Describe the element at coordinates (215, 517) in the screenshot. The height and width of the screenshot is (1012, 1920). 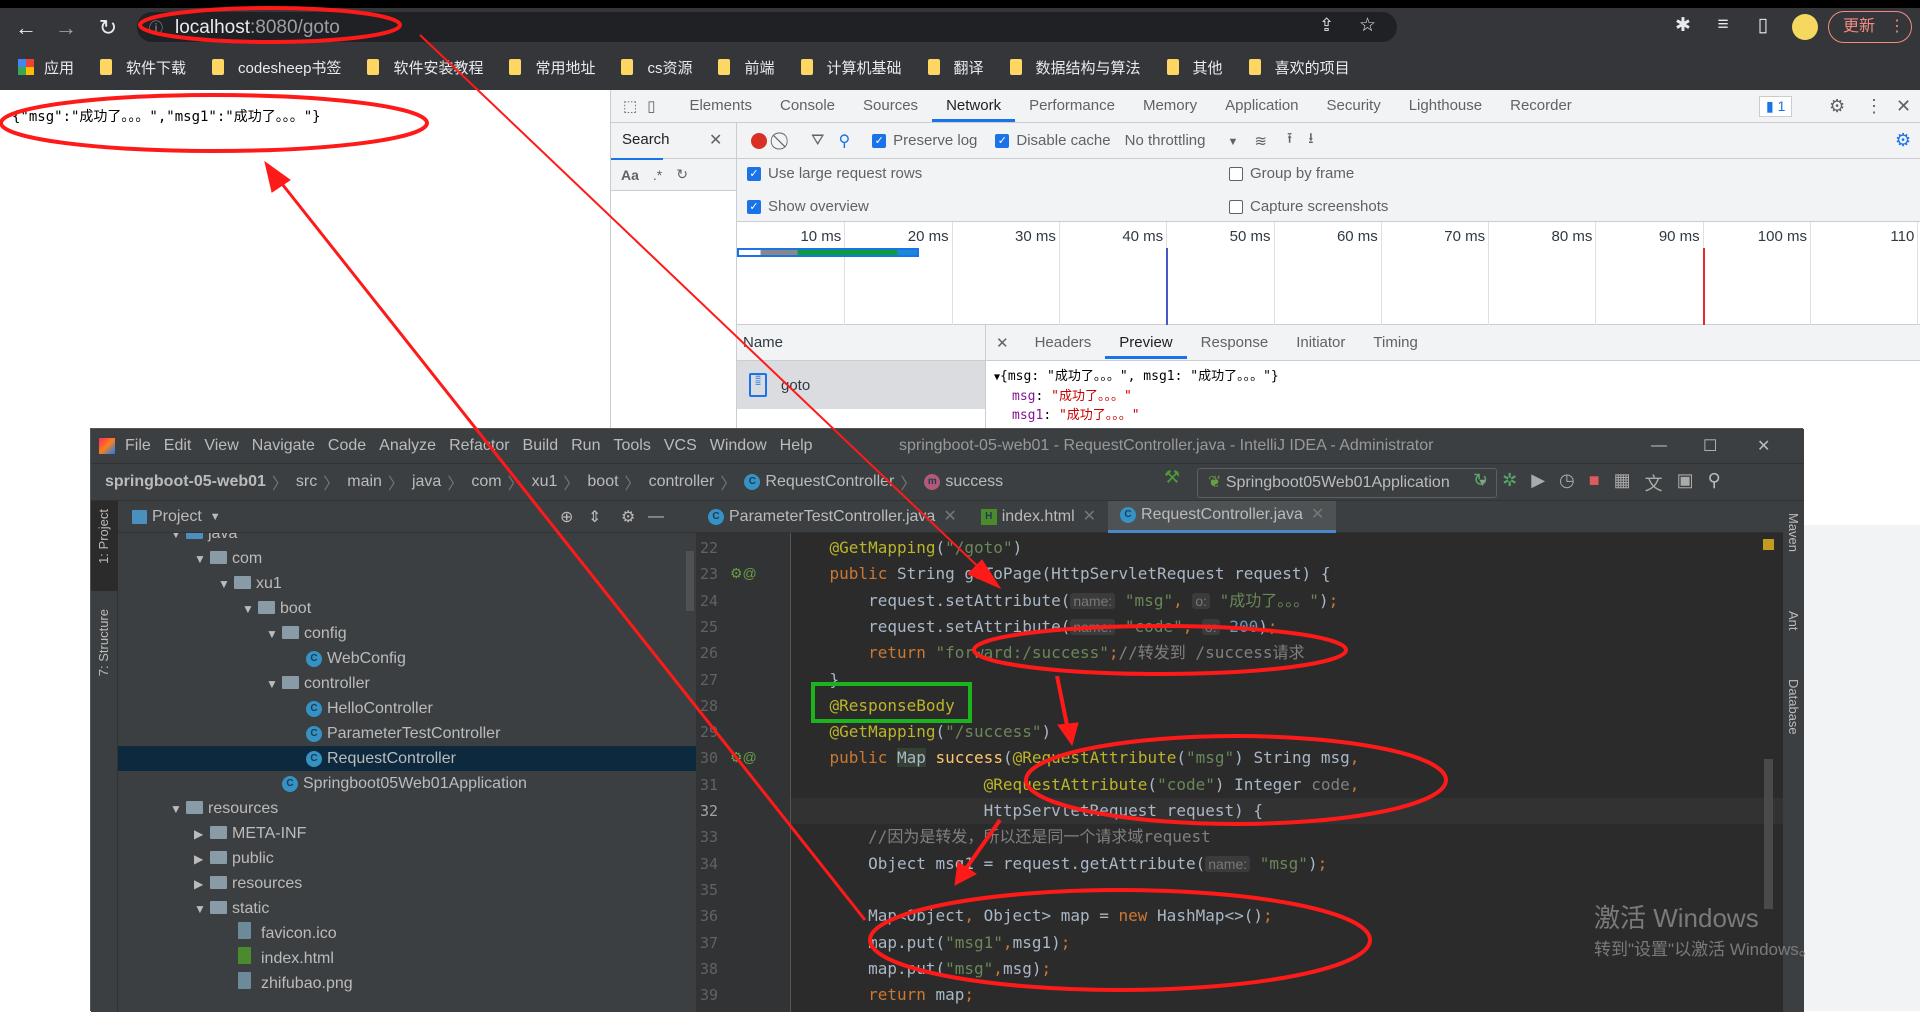
I see `chevron-down-icon: ▼` at that location.